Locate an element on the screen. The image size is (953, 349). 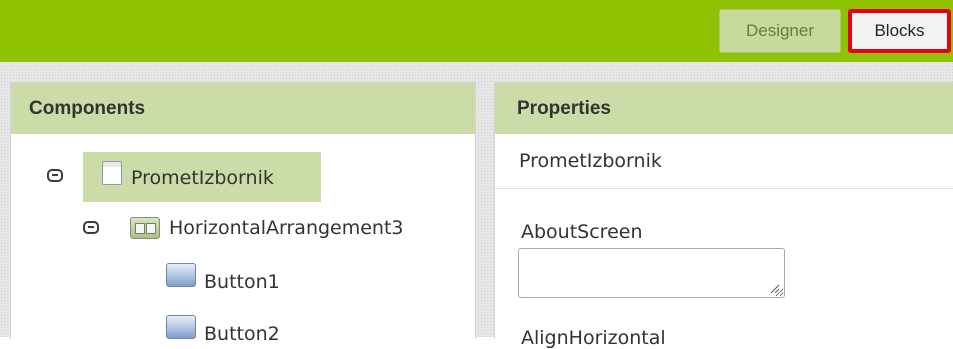
screen-icon is located at coordinates (112, 173).